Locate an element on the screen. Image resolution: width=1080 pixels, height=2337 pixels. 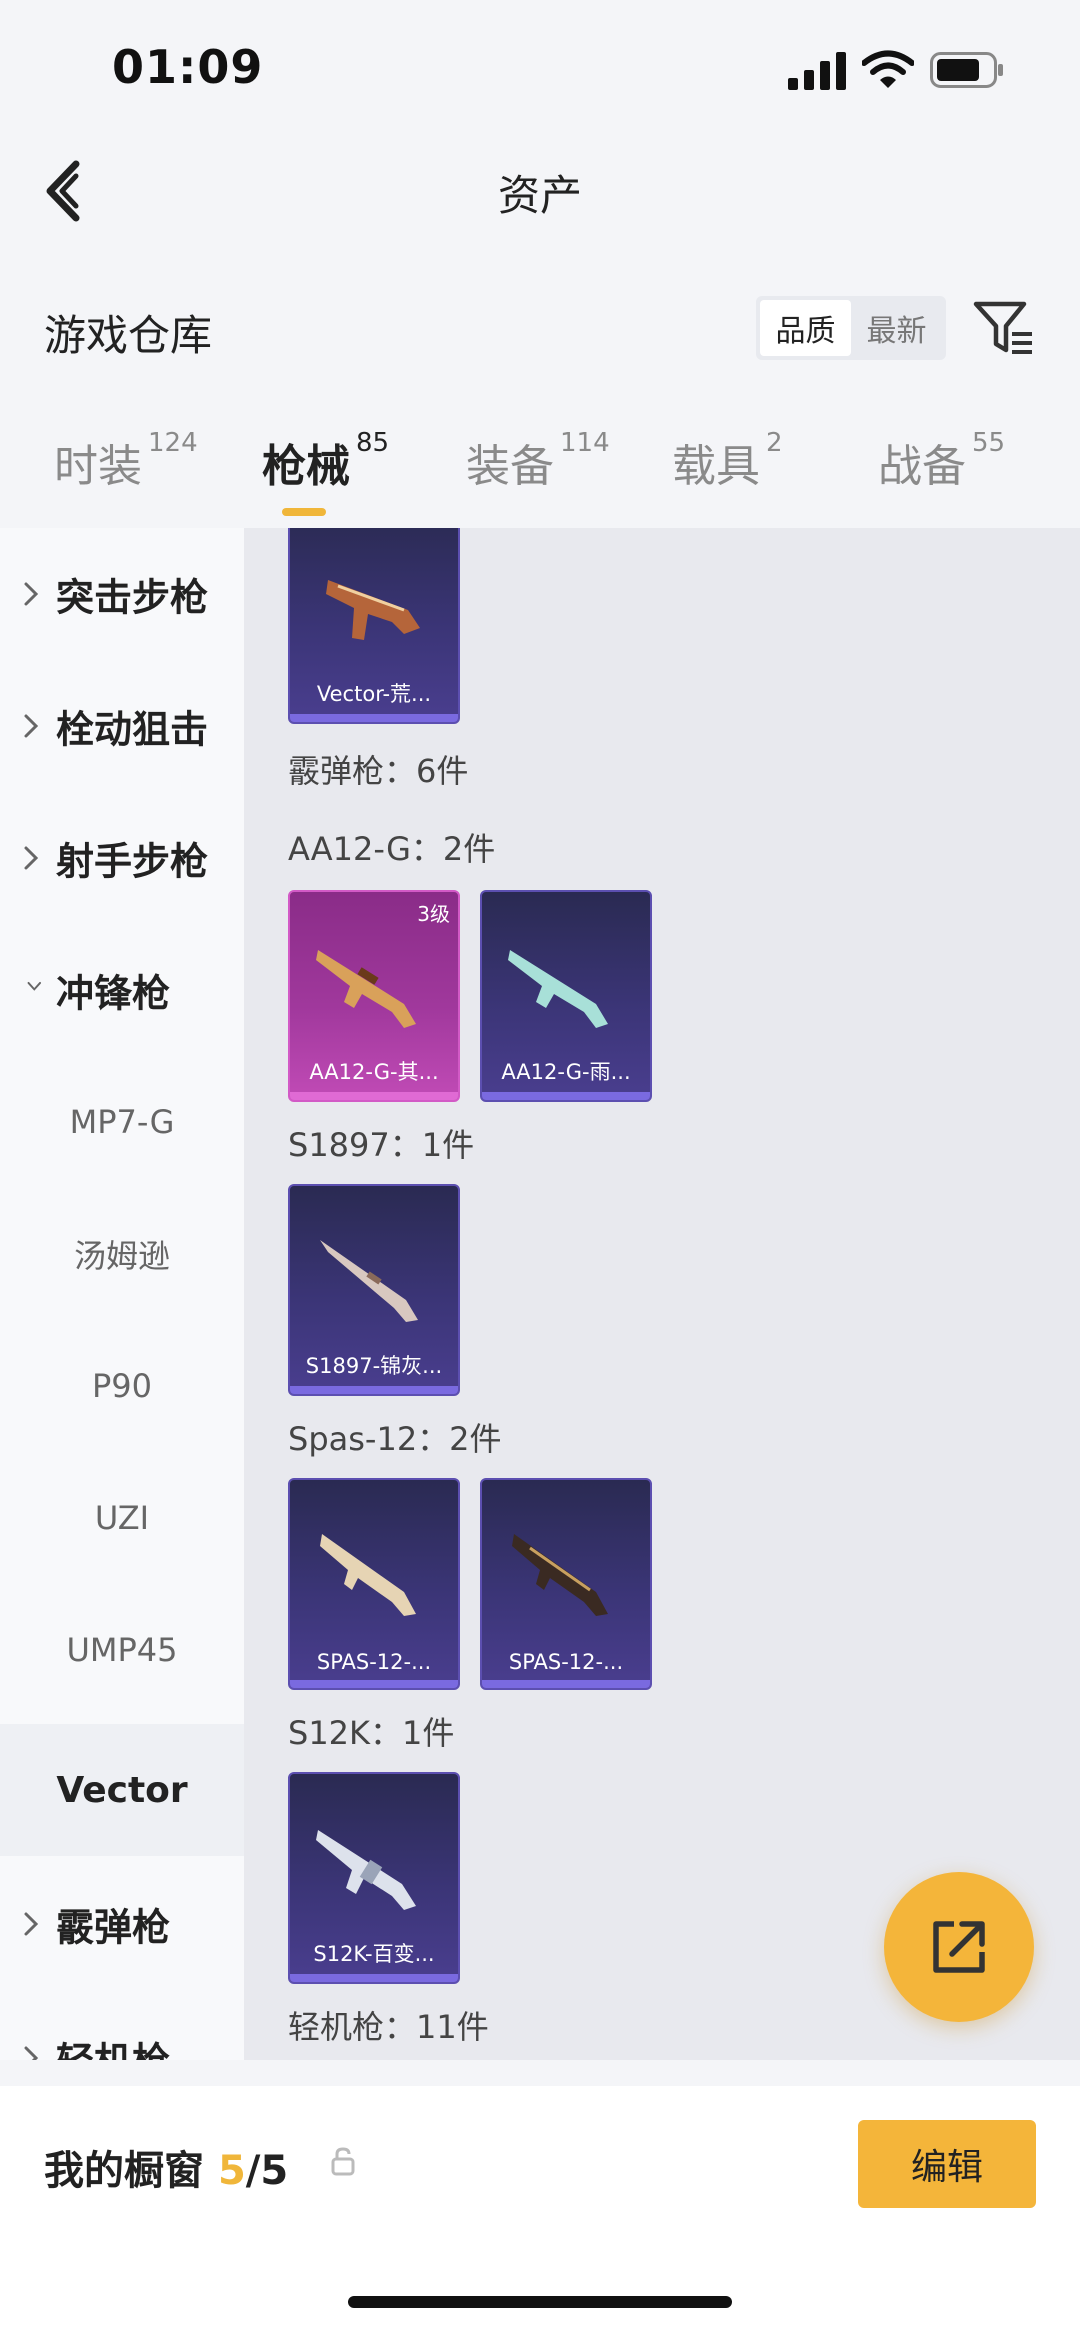
sidebar-item-label: 射手步枪 is located at coordinates (132, 861).